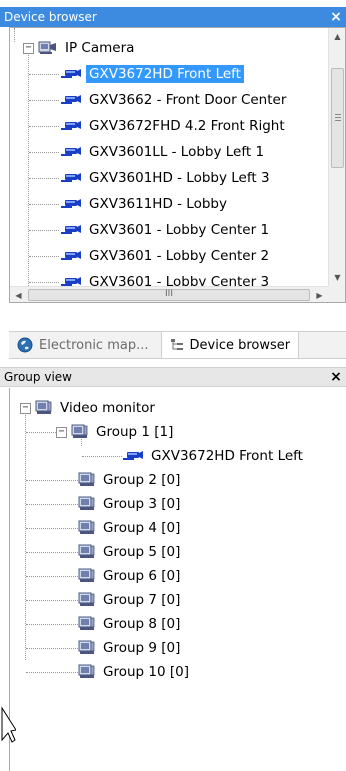 The width and height of the screenshot is (346, 771). I want to click on tree-node-ip-camera: − IP Camera, so click(80, 48).